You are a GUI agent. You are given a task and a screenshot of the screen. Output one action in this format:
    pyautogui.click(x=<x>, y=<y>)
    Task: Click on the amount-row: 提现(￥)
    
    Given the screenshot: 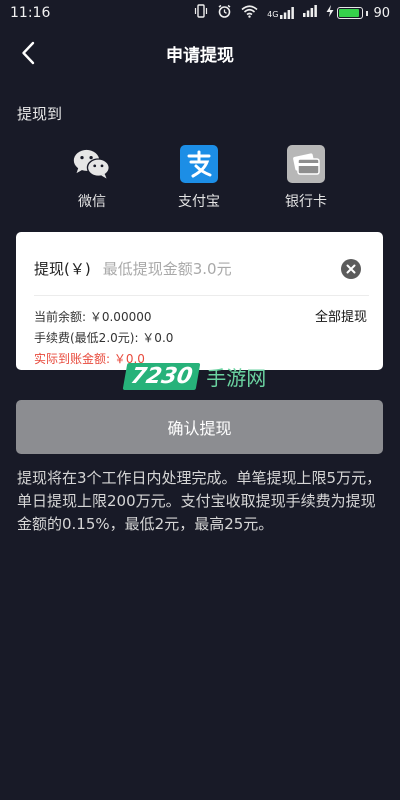 What is the action you would take?
    pyautogui.click(x=201, y=268)
    